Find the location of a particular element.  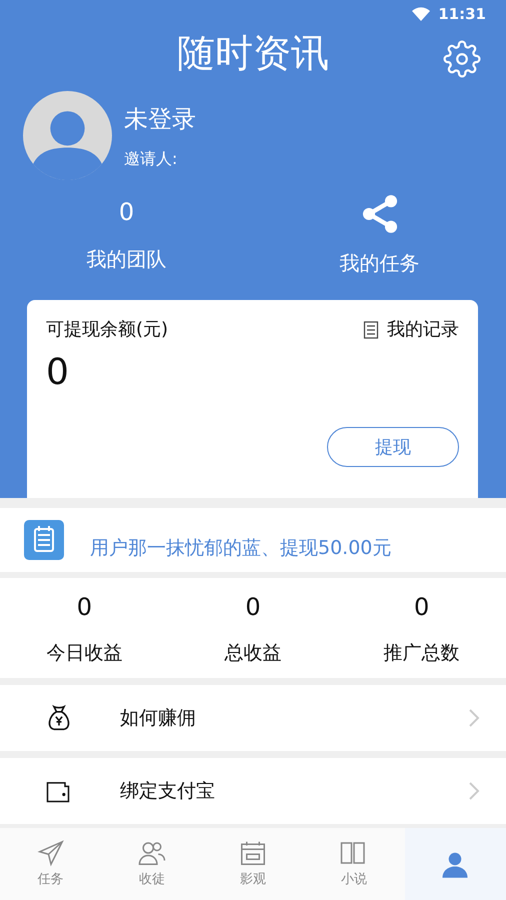

balance-label: 可提现余额(元) is located at coordinates (107, 330).